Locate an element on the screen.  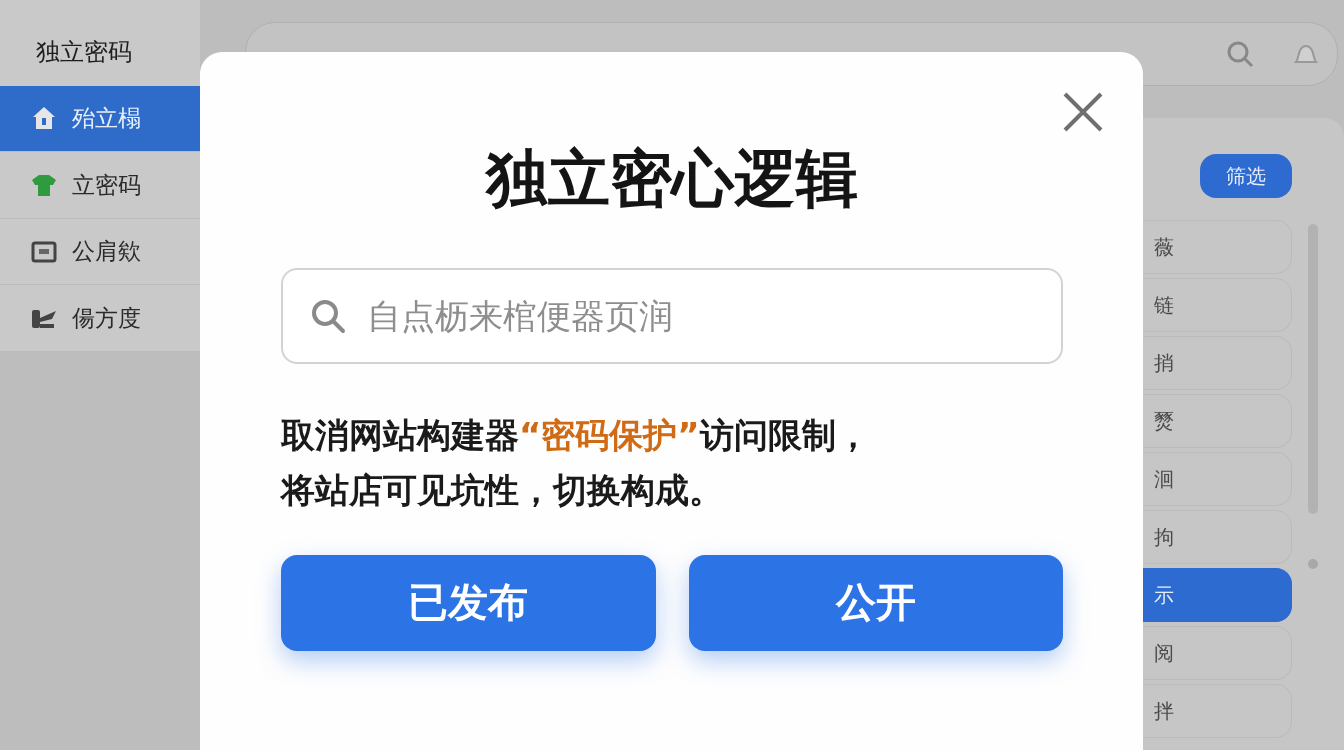
dialog-message: 取消网站构建器“密码保护”访问限制， 将站店可见坑性，切换构成。 is located at coordinates (576, 463).